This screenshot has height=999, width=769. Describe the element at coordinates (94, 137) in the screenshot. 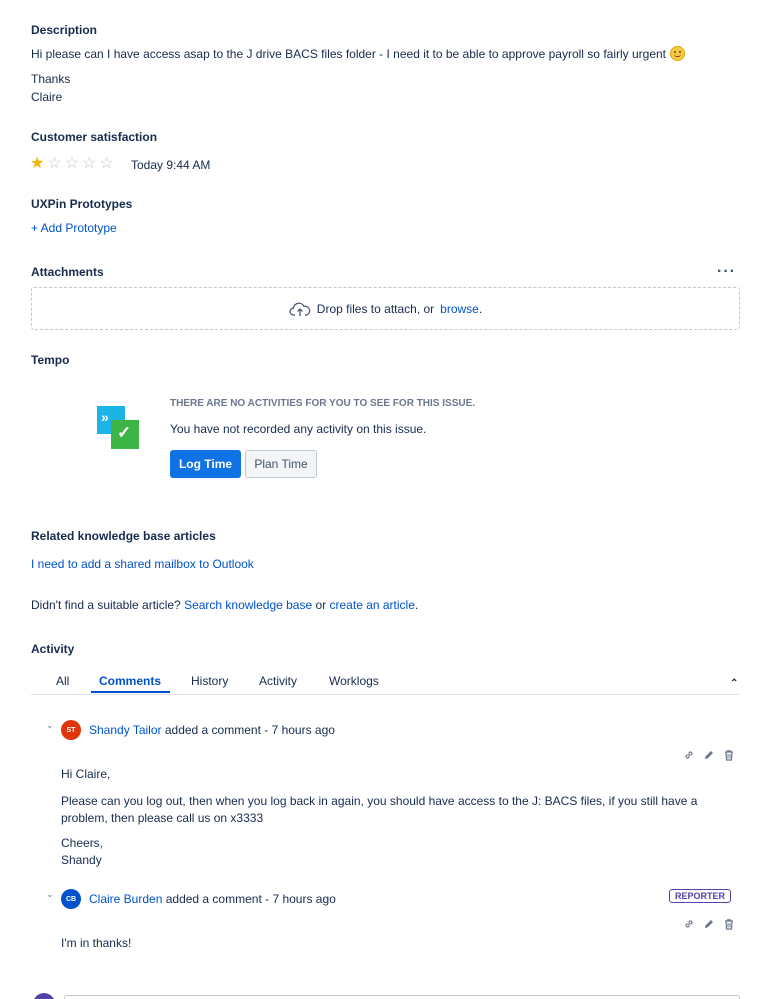

I see `satisfaction-title: Customer satisfaction` at that location.